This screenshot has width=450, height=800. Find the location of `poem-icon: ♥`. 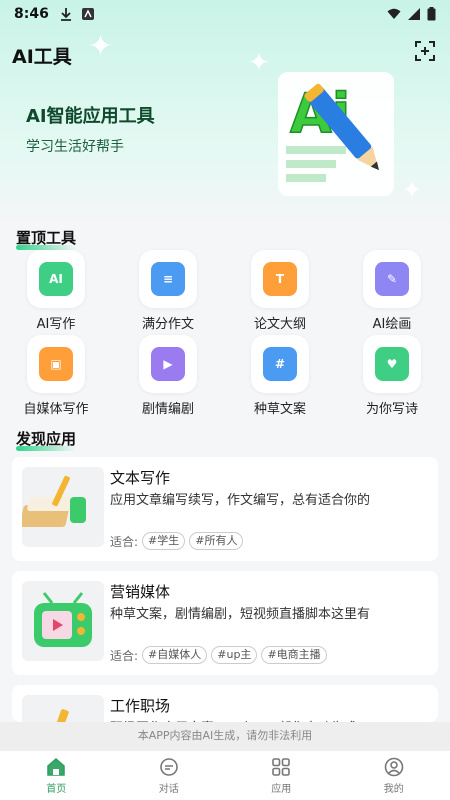

poem-icon: ♥ is located at coordinates (392, 364).